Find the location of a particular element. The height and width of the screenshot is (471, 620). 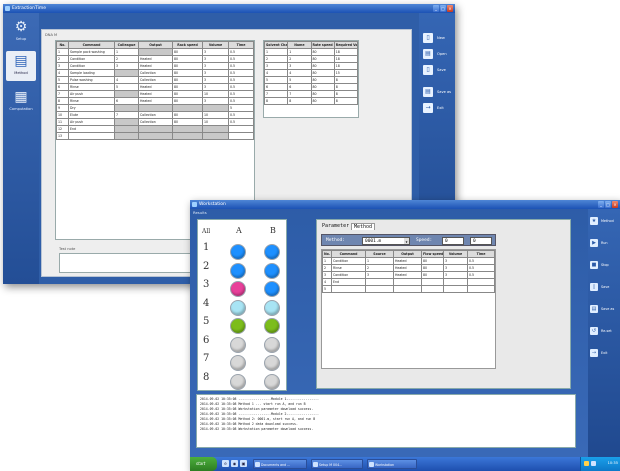

minimize-button: _ is located at coordinates (436, 8).